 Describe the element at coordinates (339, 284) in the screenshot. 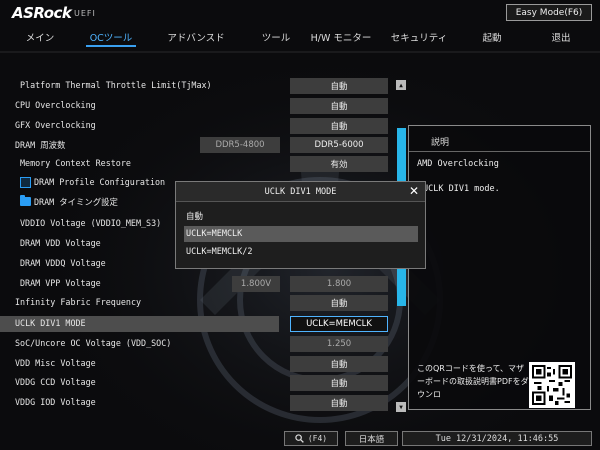

I see `setting-value: 1.800` at that location.